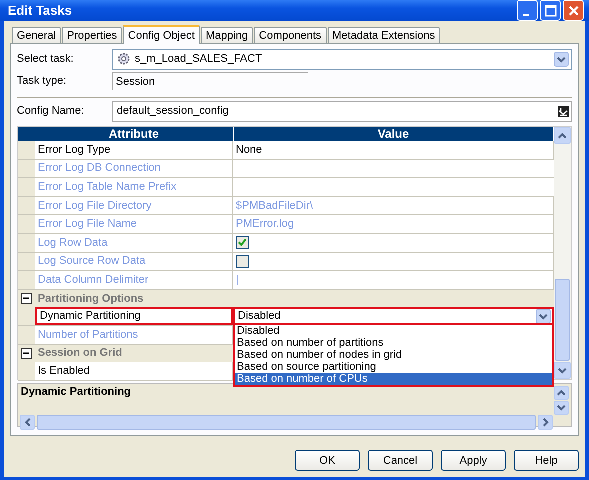 The height and width of the screenshot is (480, 589). What do you see at coordinates (384, 35) in the screenshot?
I see `tab: Metadata Extensions` at bounding box center [384, 35].